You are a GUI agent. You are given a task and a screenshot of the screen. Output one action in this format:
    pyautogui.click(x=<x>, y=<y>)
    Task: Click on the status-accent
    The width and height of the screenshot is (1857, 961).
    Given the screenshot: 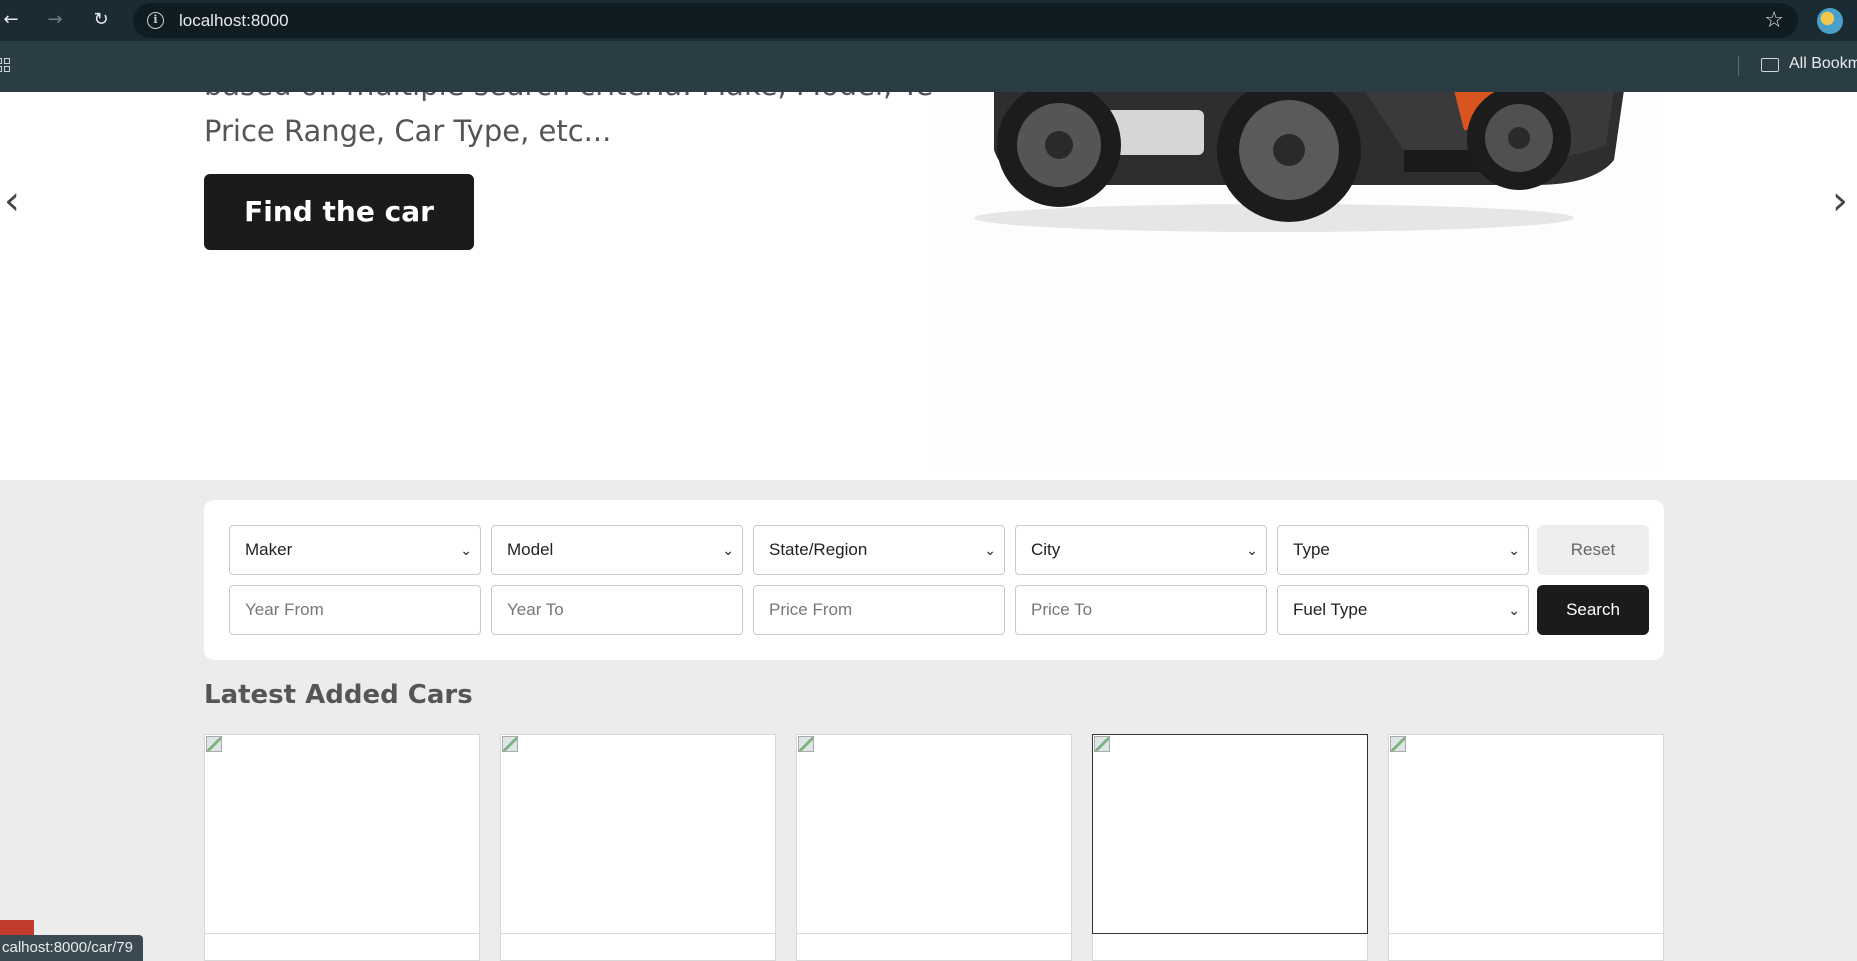 What is the action you would take?
    pyautogui.click(x=17, y=928)
    